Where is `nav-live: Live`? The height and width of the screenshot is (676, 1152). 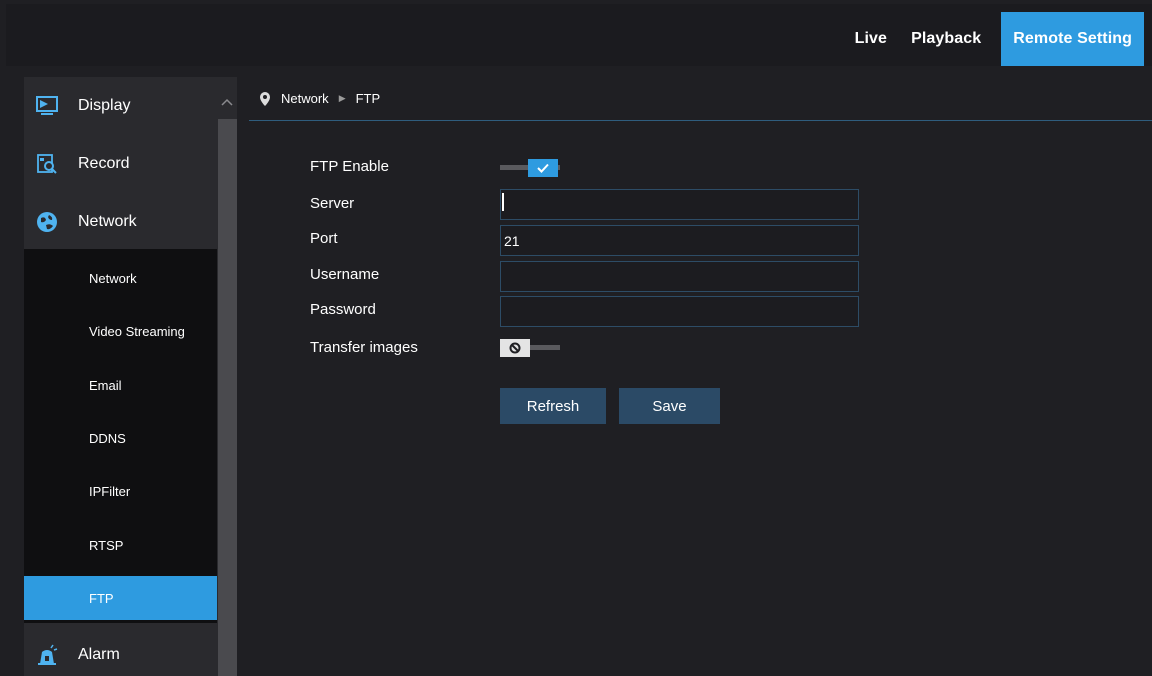
nav-live: Live is located at coordinates (871, 39).